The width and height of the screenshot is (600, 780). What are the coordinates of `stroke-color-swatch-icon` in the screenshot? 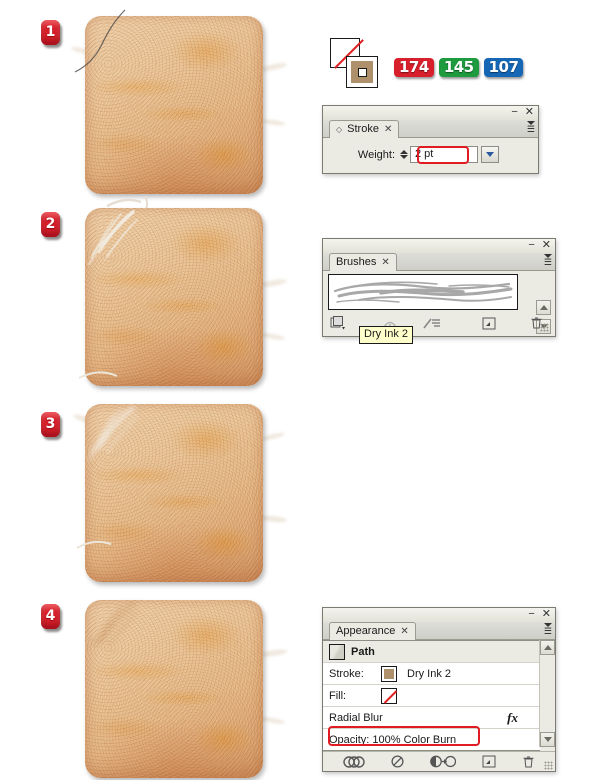 It's located at (389, 673).